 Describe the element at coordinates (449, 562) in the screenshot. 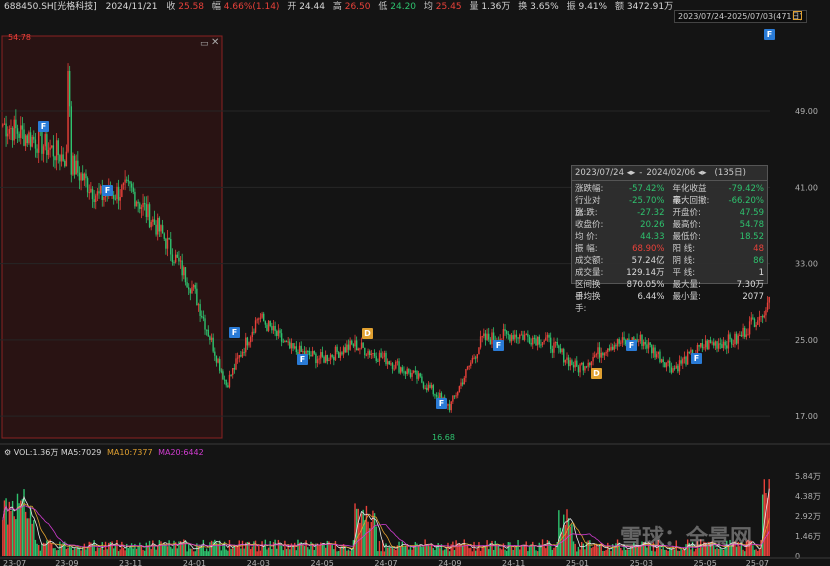

I see `x-tick-label: 24-09` at that location.